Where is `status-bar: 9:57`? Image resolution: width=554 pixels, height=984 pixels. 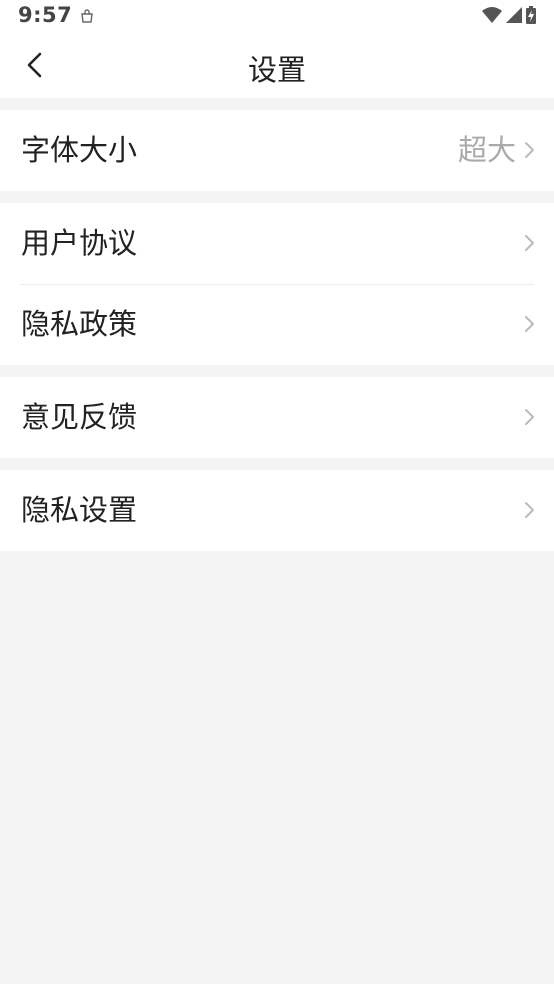 status-bar: 9:57 is located at coordinates (277, 16).